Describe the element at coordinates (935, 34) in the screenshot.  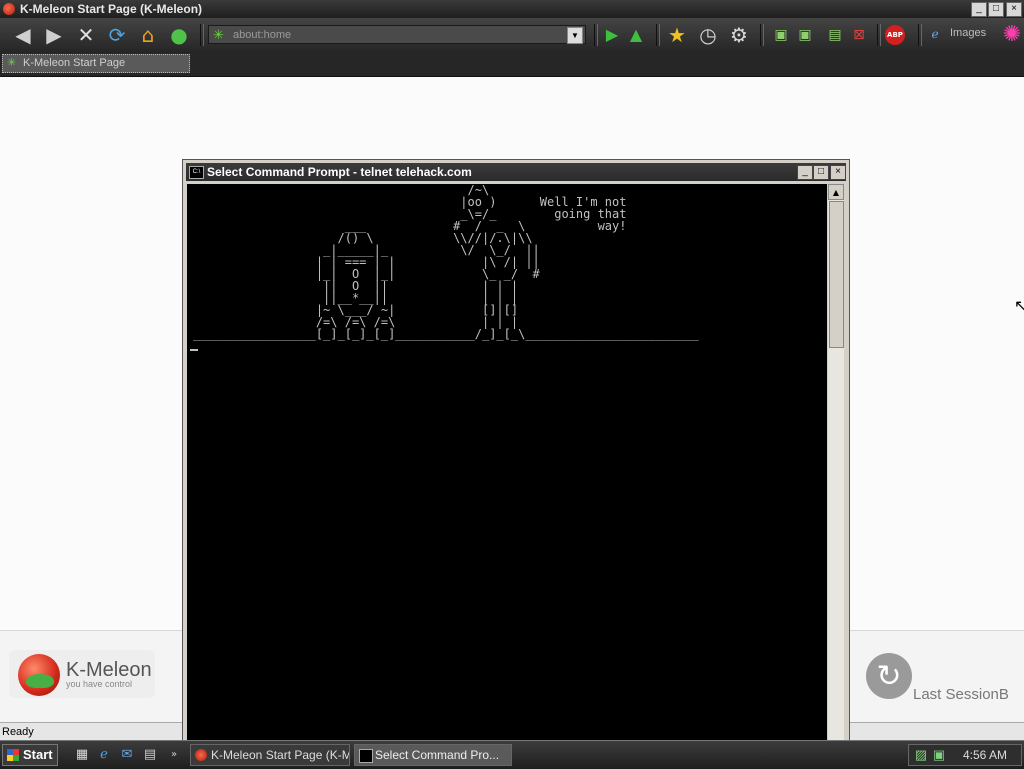
I see `ie-icon: ℯ` at that location.